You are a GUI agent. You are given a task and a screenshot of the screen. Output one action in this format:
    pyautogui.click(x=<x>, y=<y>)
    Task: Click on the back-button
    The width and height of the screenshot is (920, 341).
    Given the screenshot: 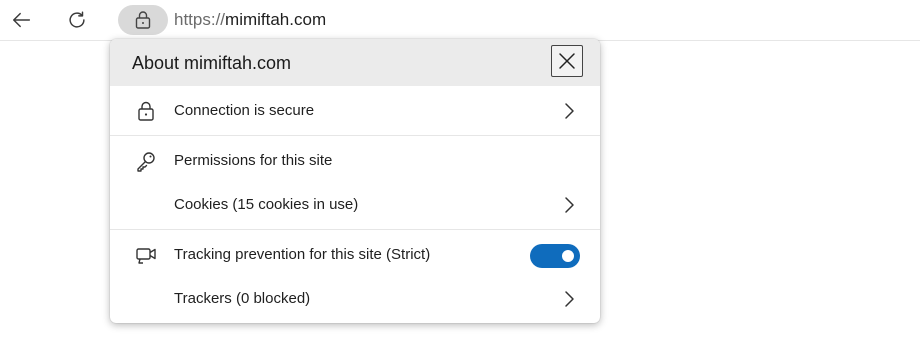 What is the action you would take?
    pyautogui.click(x=22, y=20)
    